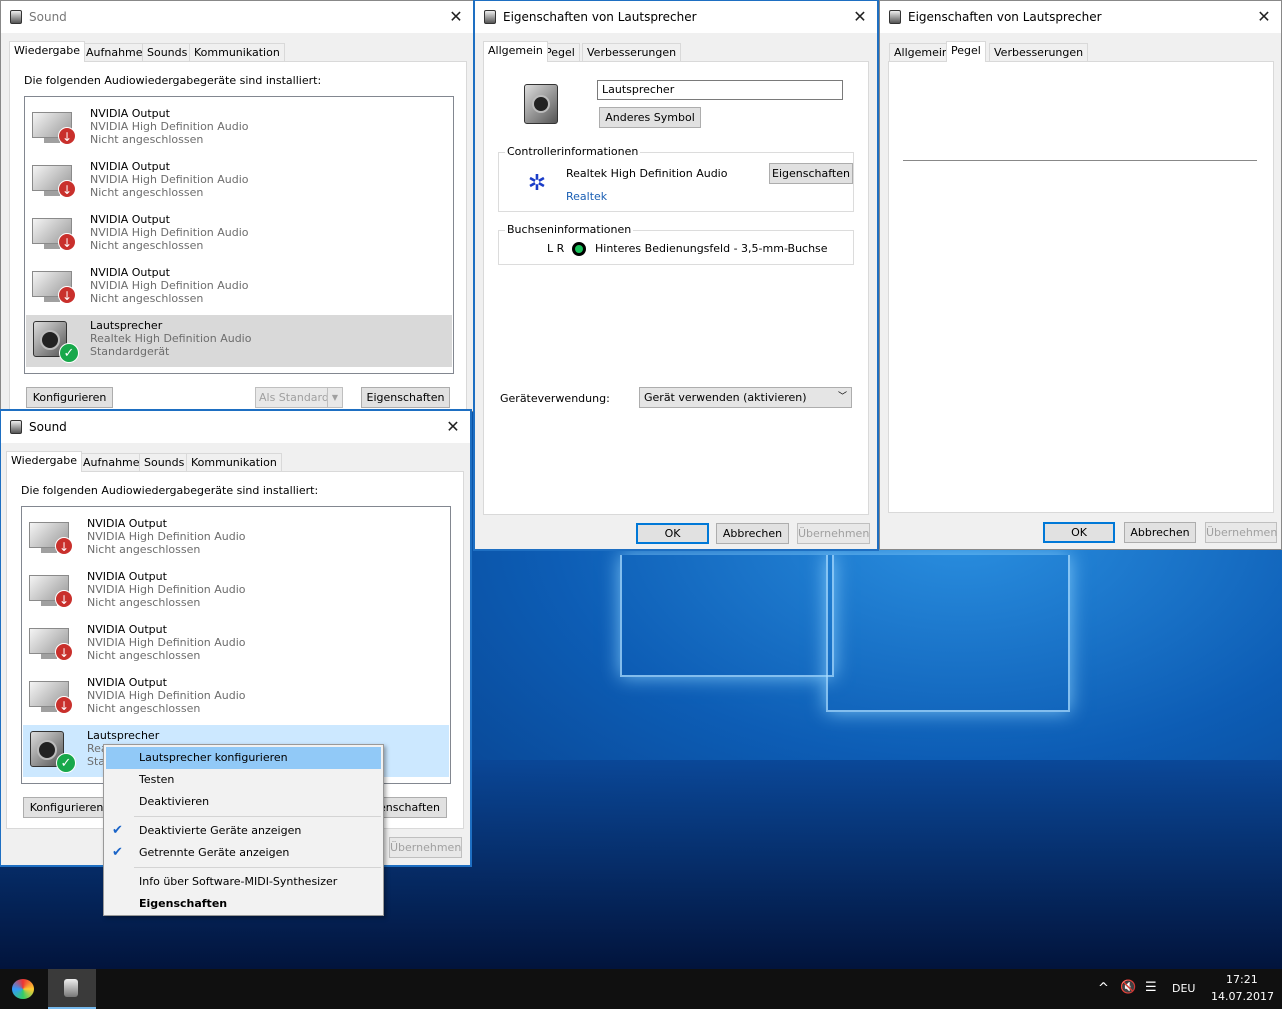 The image size is (1282, 1009). I want to click on menu-item-configure-speakers: Lautsprecher konfigurieren, so click(243, 758).